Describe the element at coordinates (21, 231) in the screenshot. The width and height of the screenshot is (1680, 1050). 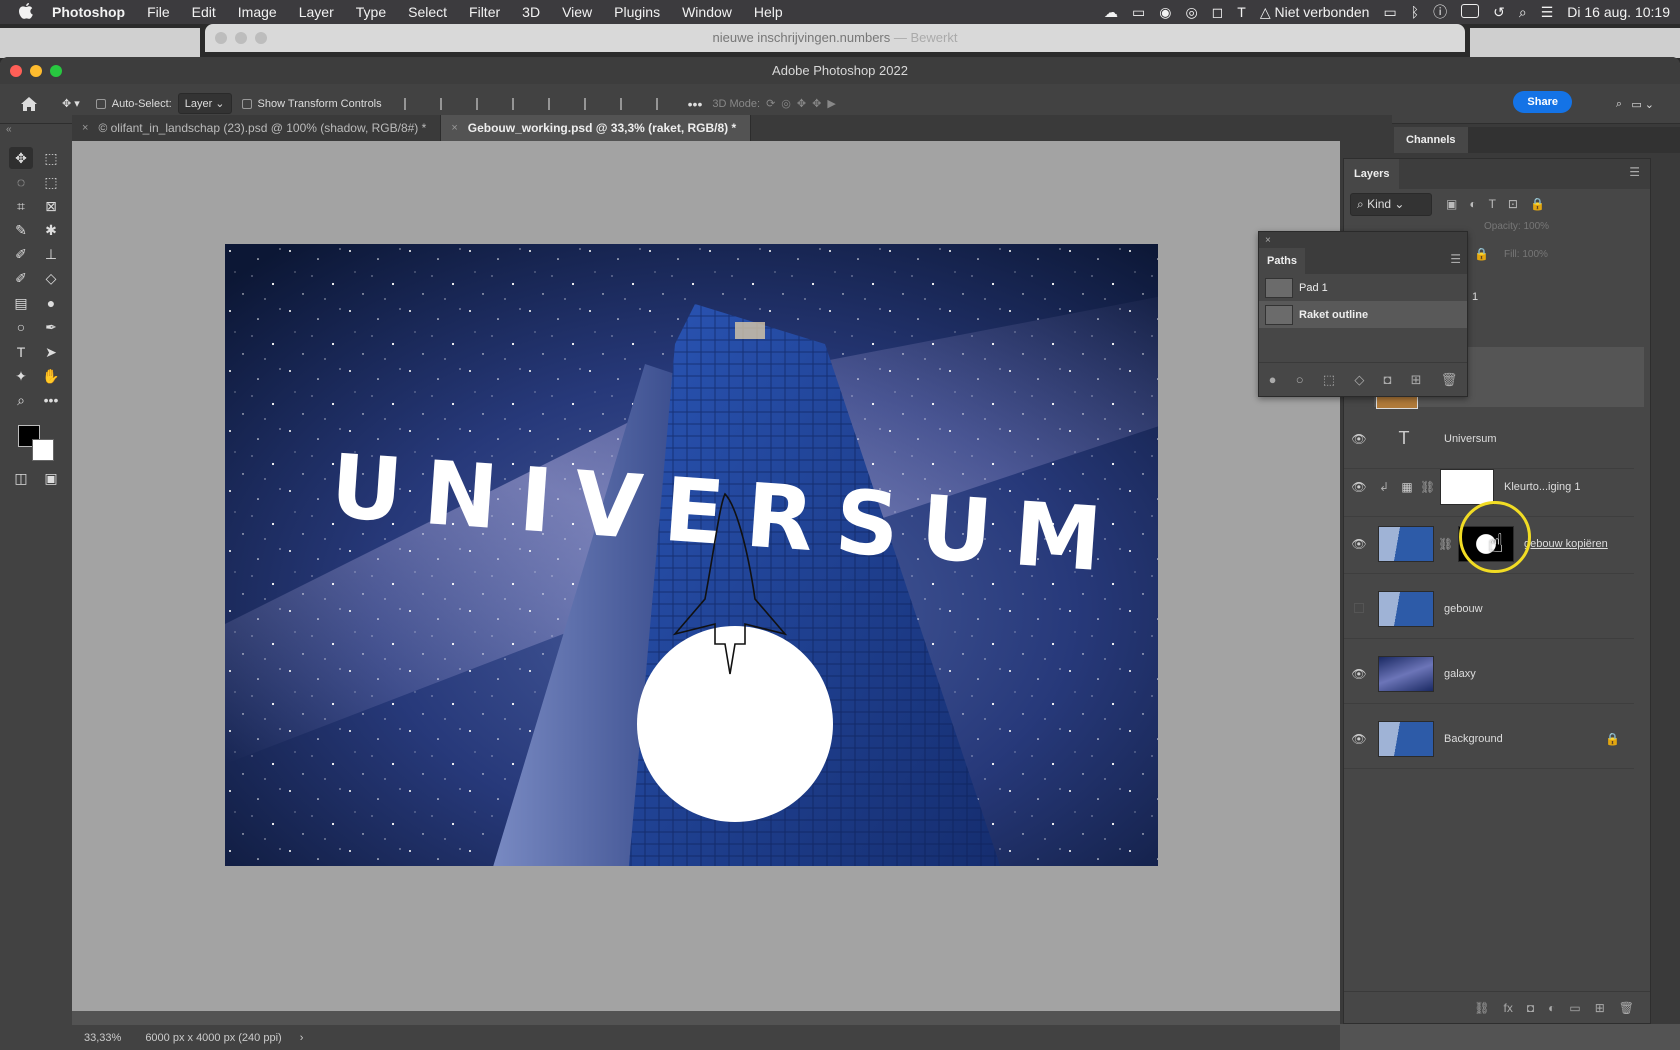
I see `eyedropper-tool-icon: ✎` at that location.